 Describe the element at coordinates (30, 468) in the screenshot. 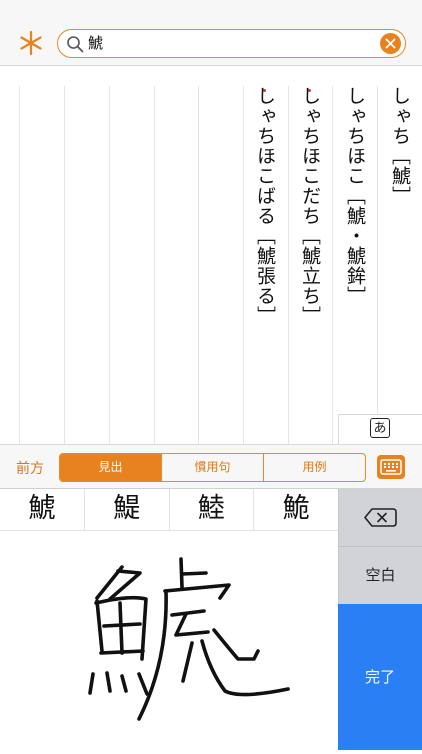

I see `prefix-match-button: 前方` at that location.